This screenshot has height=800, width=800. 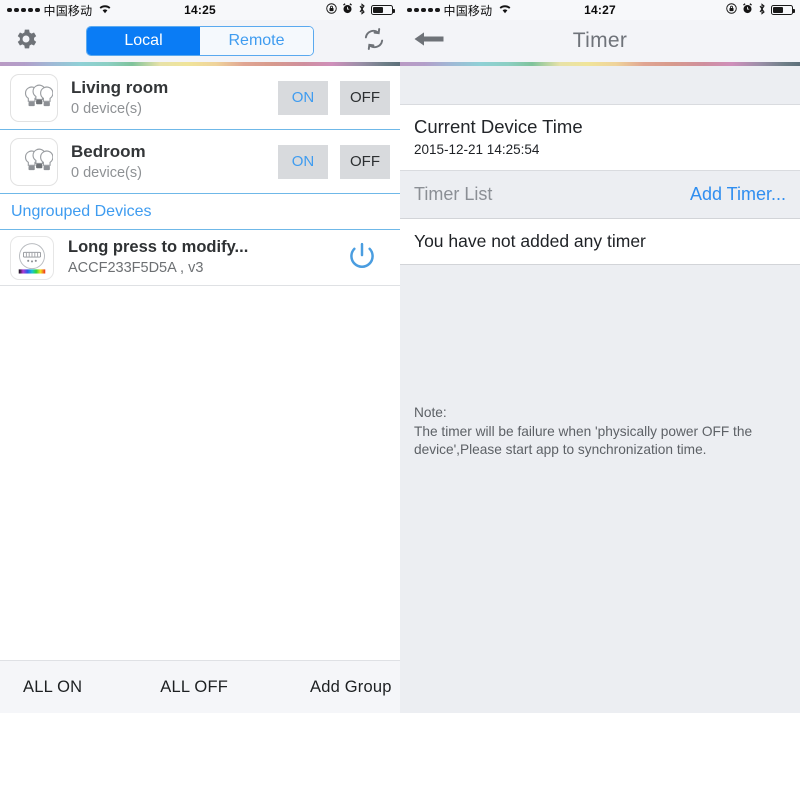 I want to click on status-bar-right: 中国移动 14:27, so click(x=600, y=10).